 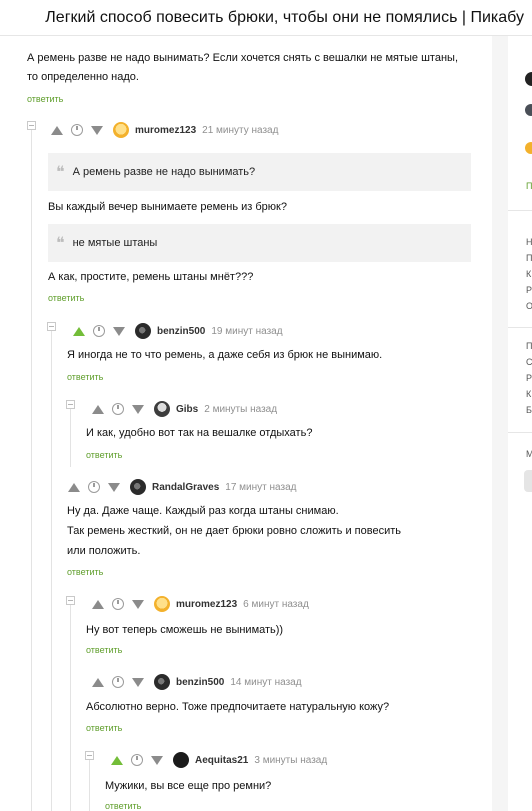 What do you see at coordinates (187, 409) in the screenshot?
I see `comment-author: Gibs` at bounding box center [187, 409].